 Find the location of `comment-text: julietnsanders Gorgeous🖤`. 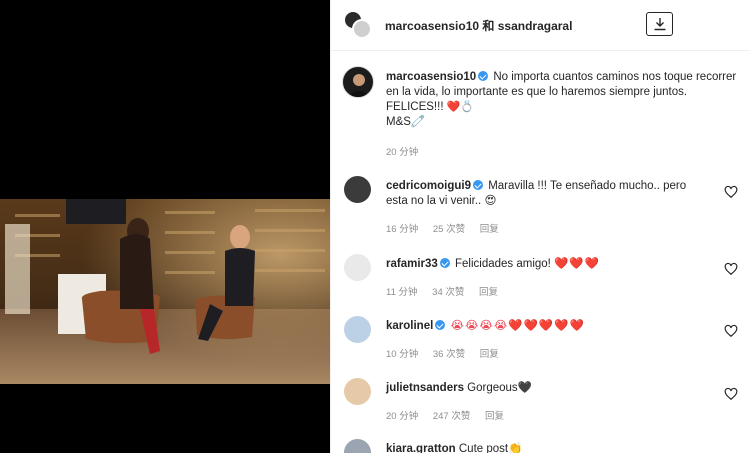

comment-text: julietnsanders Gorgeous🖤 is located at coordinates (548, 388).